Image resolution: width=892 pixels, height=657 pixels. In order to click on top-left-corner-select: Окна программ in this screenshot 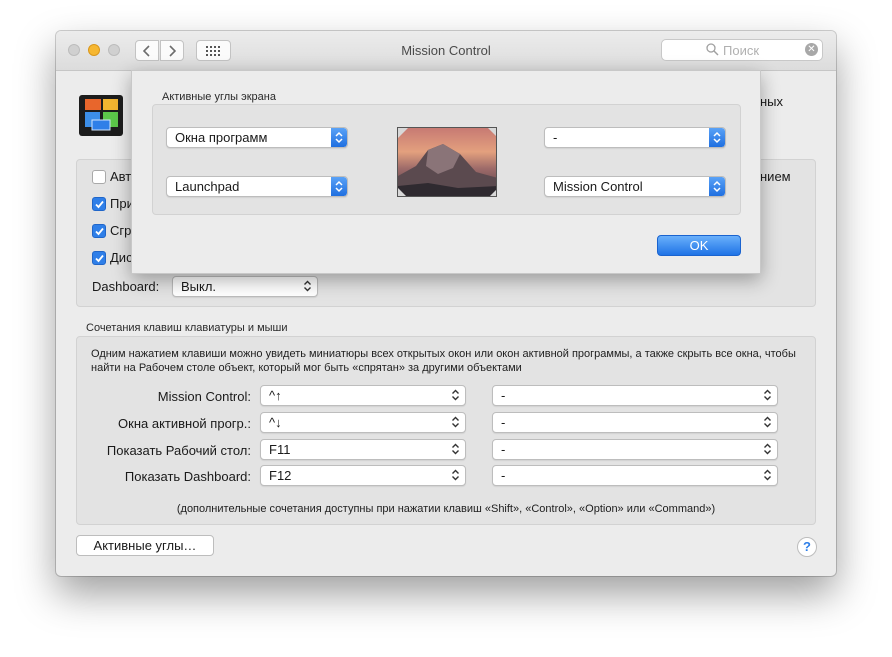, I will do `click(257, 137)`.